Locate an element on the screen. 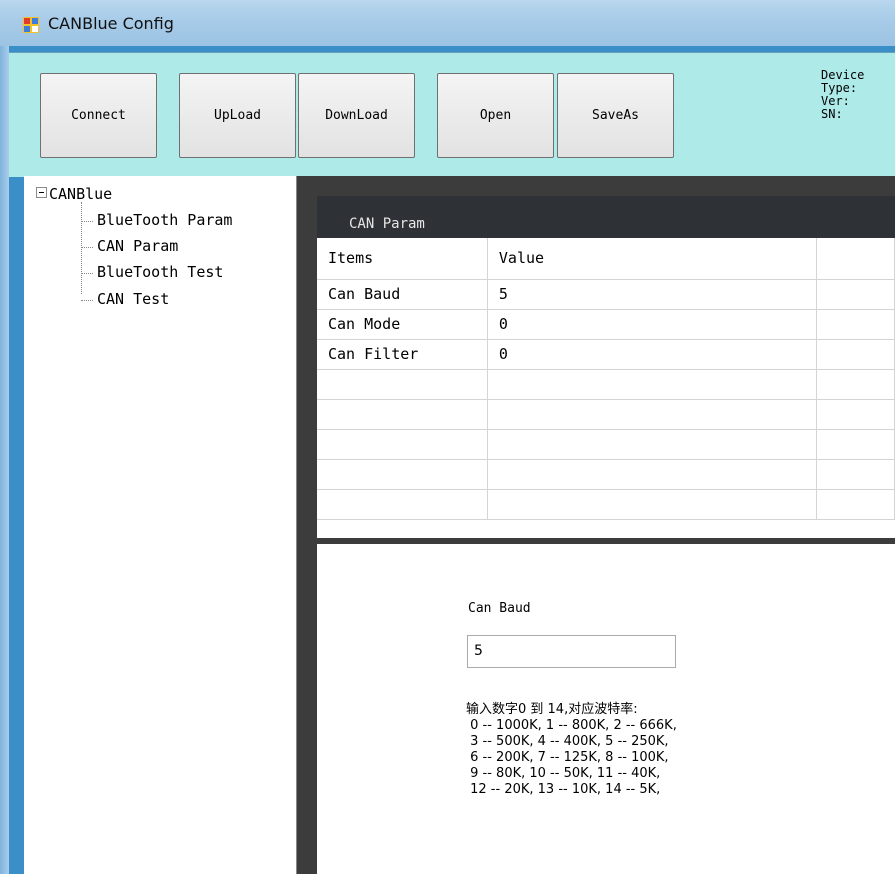 Image resolution: width=895 pixels, height=874 pixels. cell-item: Can Baud is located at coordinates (402, 294).